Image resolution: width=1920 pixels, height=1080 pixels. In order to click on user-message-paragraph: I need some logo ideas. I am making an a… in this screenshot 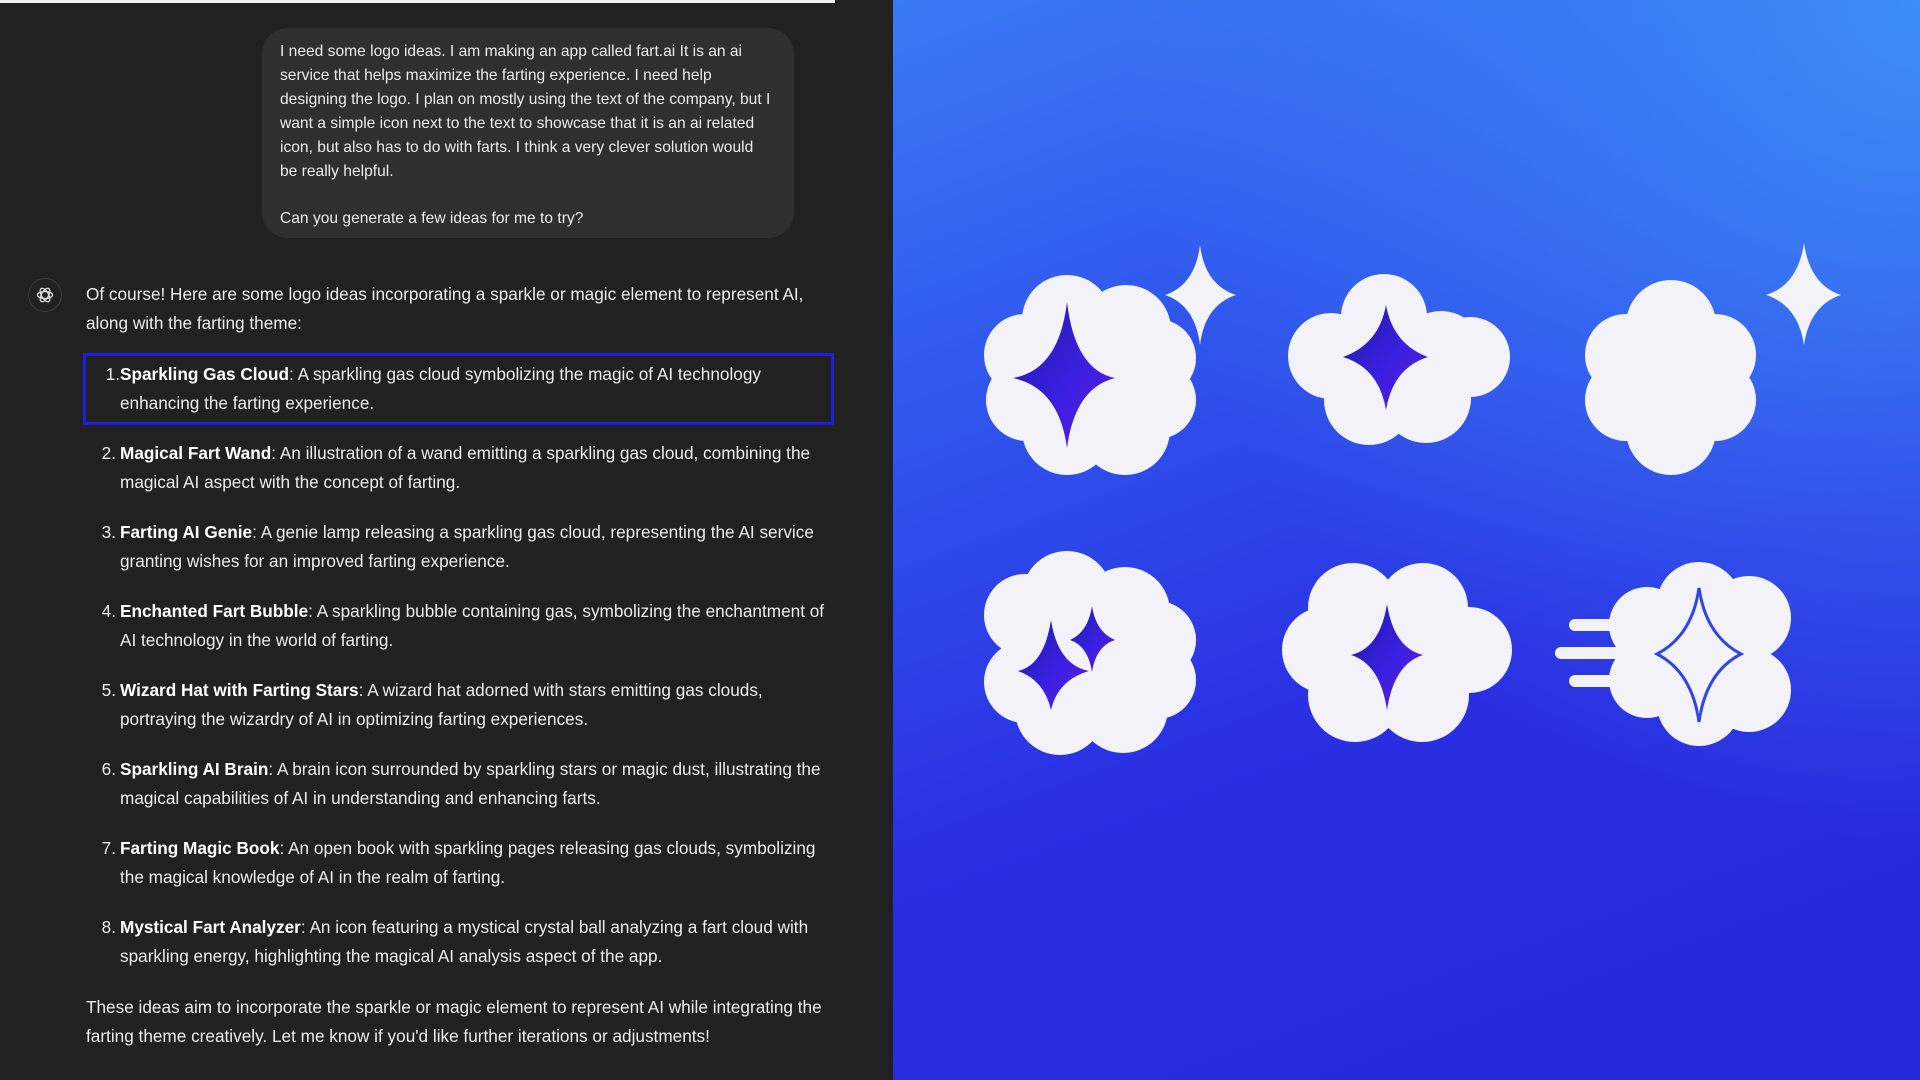, I will do `click(525, 111)`.